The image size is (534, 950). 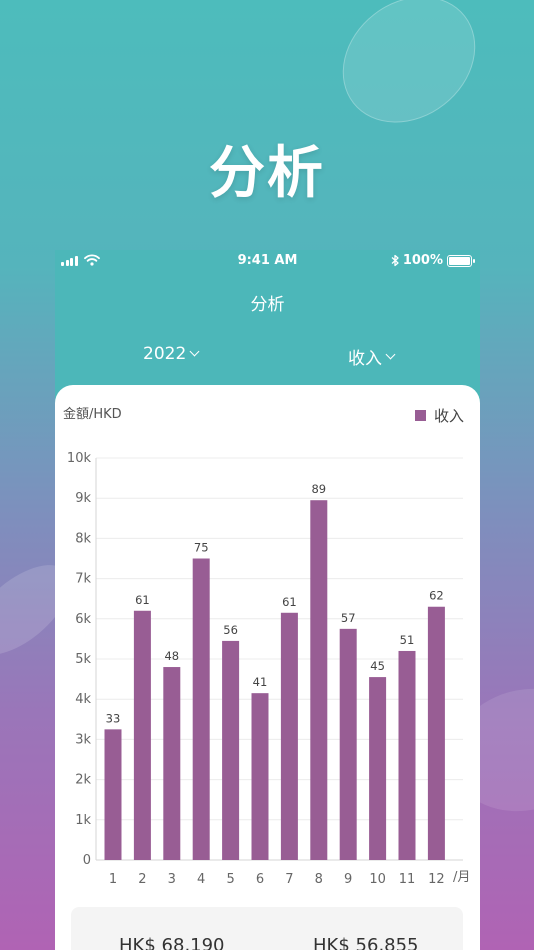 I want to click on y-tick-label: 5k, so click(x=83, y=659).